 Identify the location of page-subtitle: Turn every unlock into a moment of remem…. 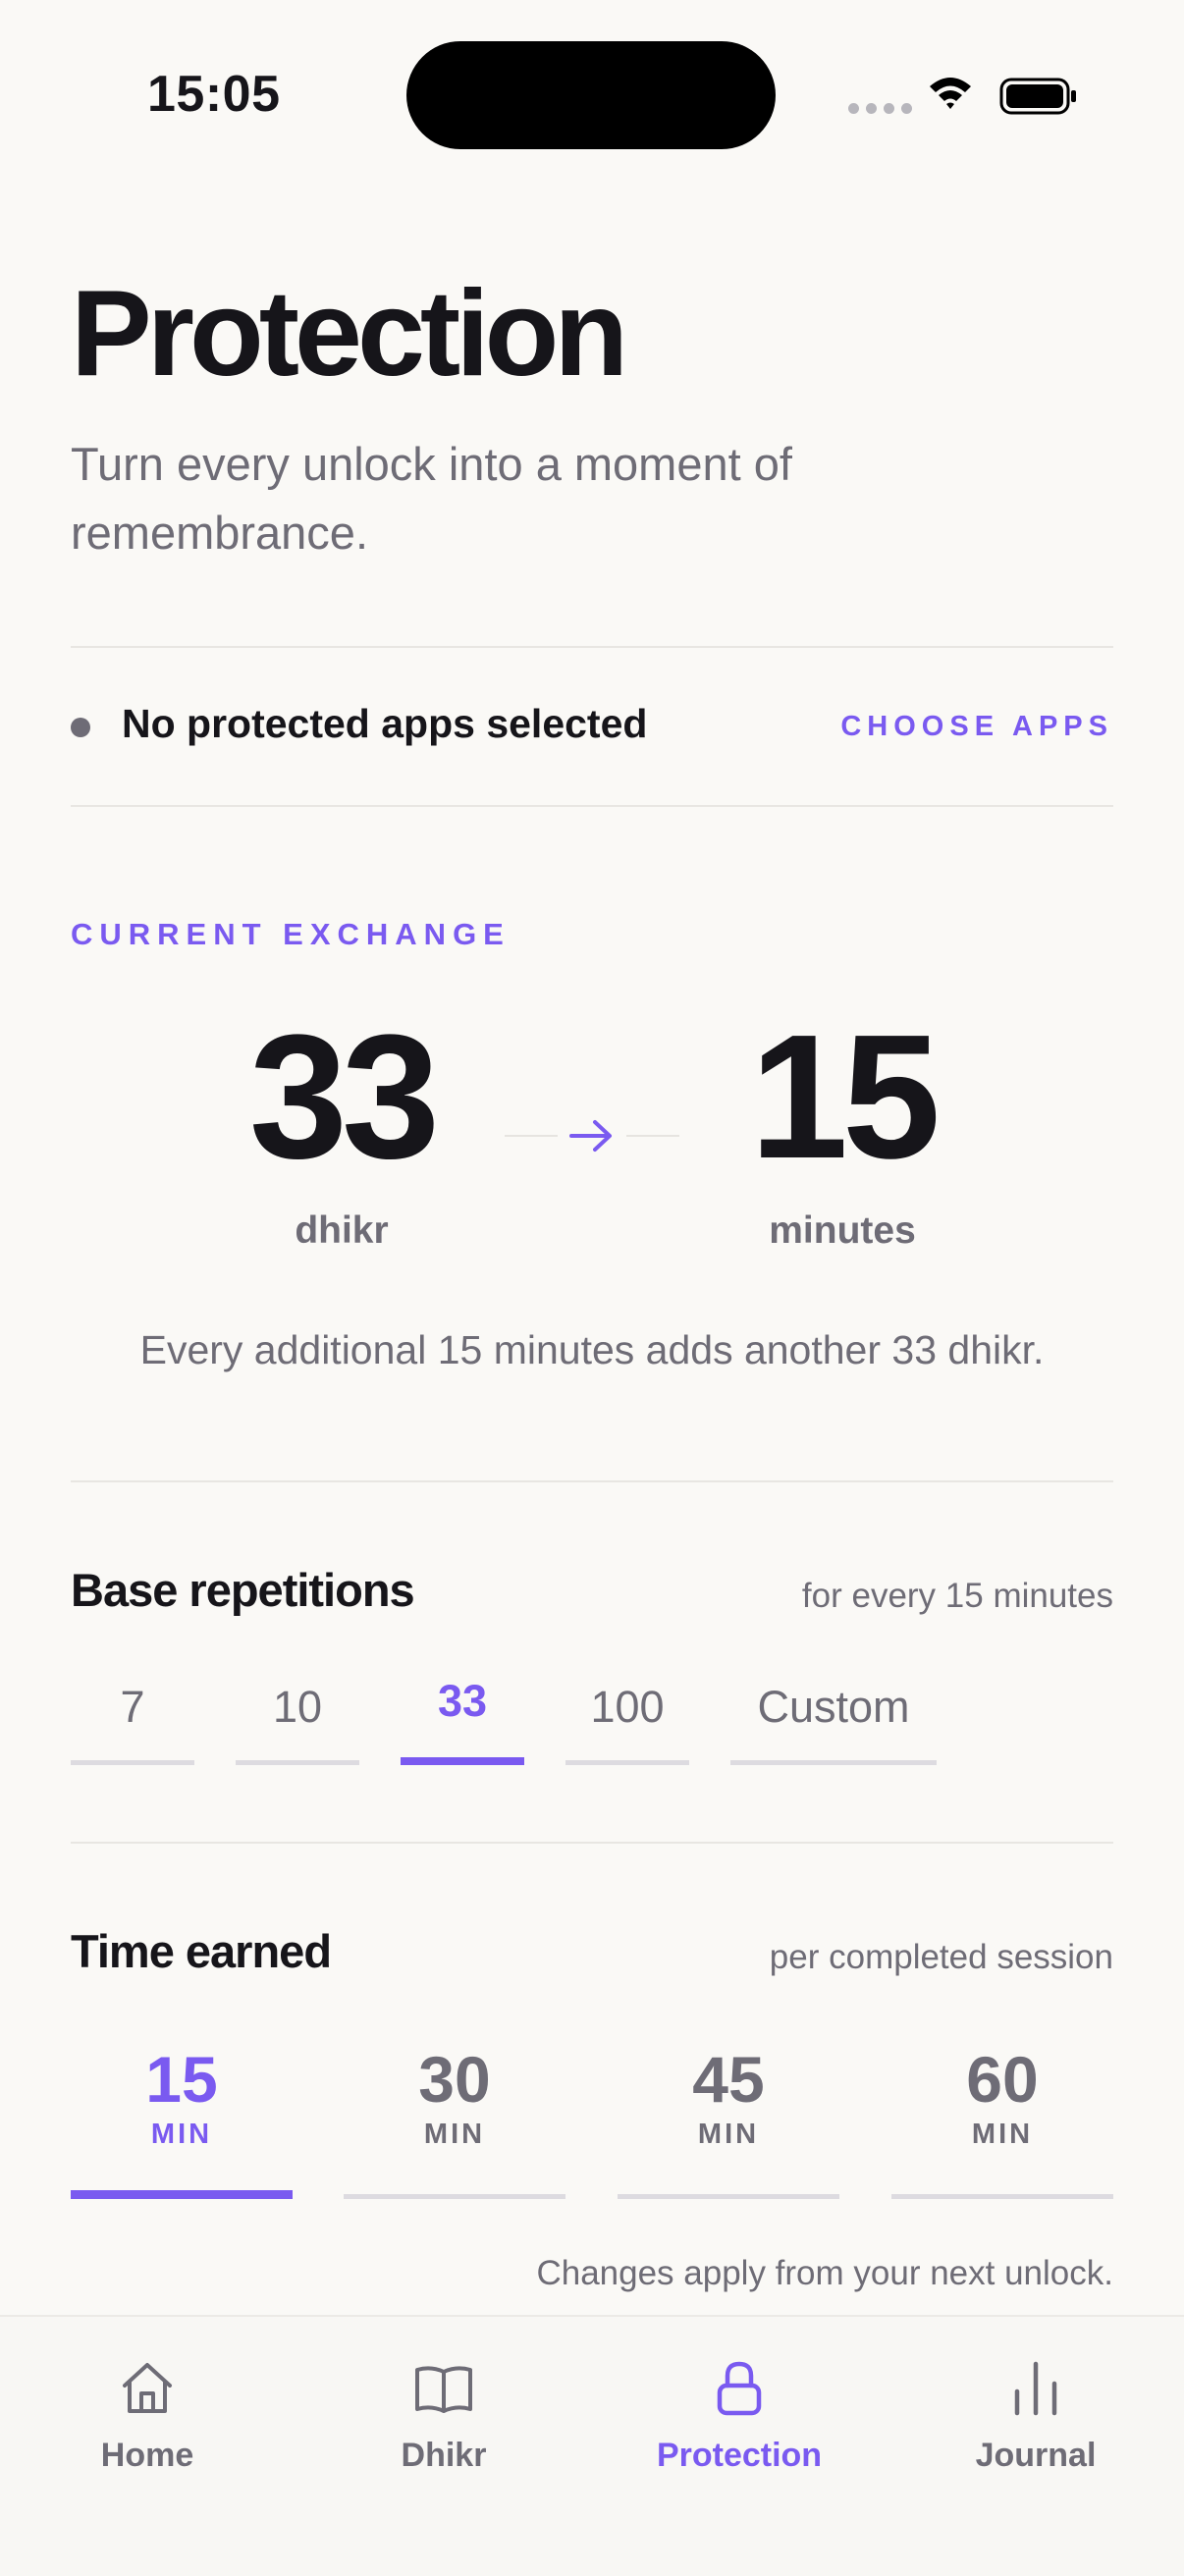
(431, 498).